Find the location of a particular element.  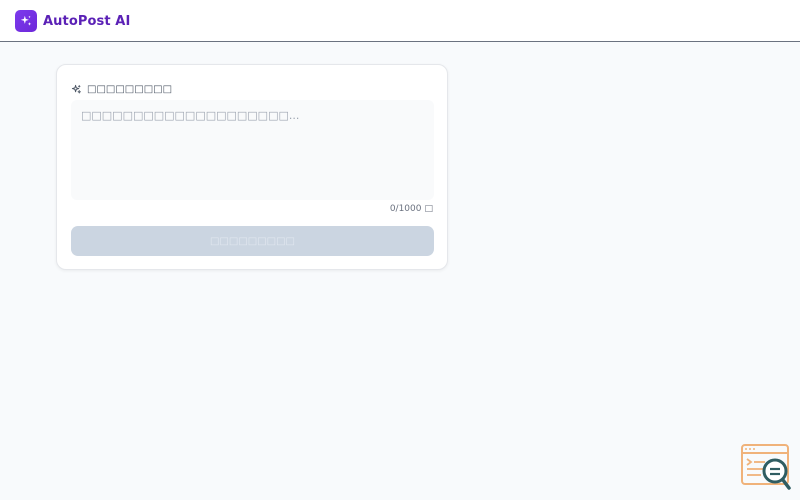

brand-home-link: AutoPost AI is located at coordinates (72, 21).